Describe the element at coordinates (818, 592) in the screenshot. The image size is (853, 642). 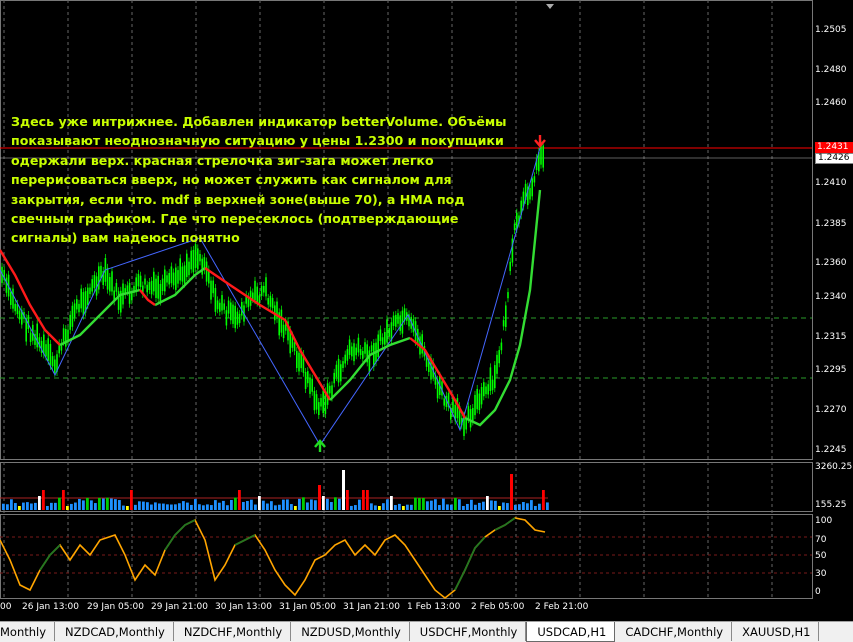
I see `osc-label: 0` at that location.